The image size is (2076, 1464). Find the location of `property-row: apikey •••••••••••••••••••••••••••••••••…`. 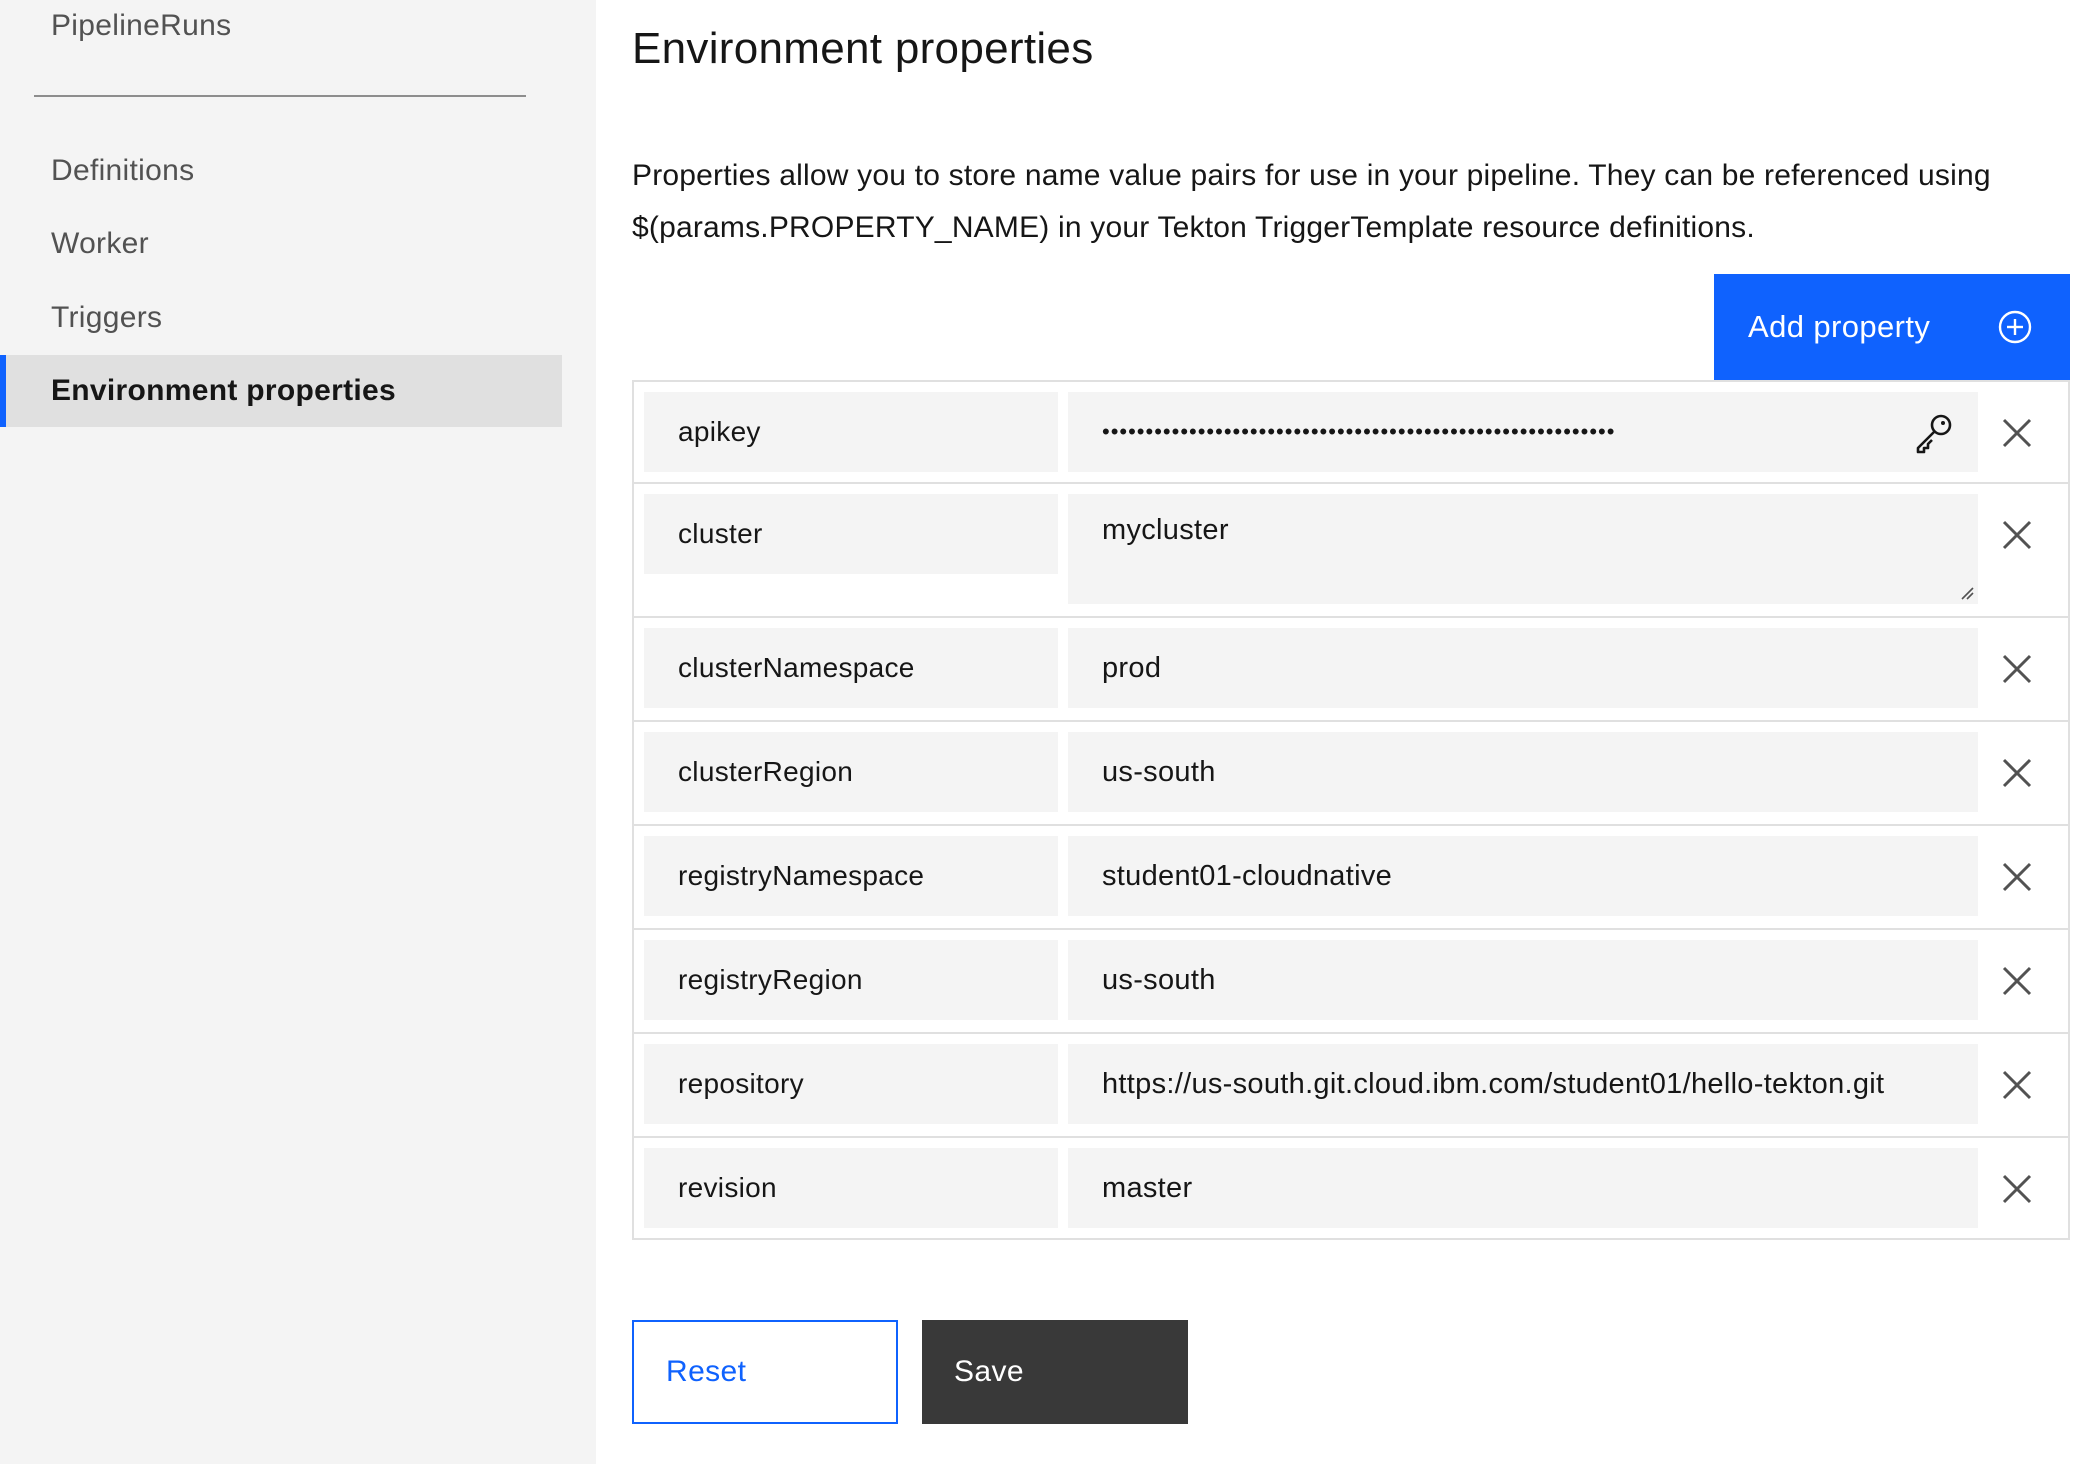

property-row: apikey •••••••••••••••••••••••••••••••••… is located at coordinates (1351, 433).